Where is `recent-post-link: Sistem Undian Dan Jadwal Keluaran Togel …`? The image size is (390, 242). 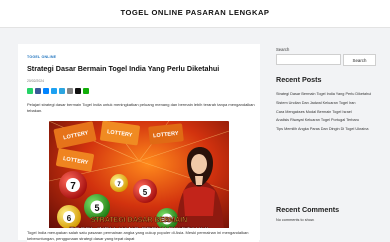
recent-post-link: Sistem Undian Dan Jadwal Keluaran Togel … is located at coordinates (332, 104).